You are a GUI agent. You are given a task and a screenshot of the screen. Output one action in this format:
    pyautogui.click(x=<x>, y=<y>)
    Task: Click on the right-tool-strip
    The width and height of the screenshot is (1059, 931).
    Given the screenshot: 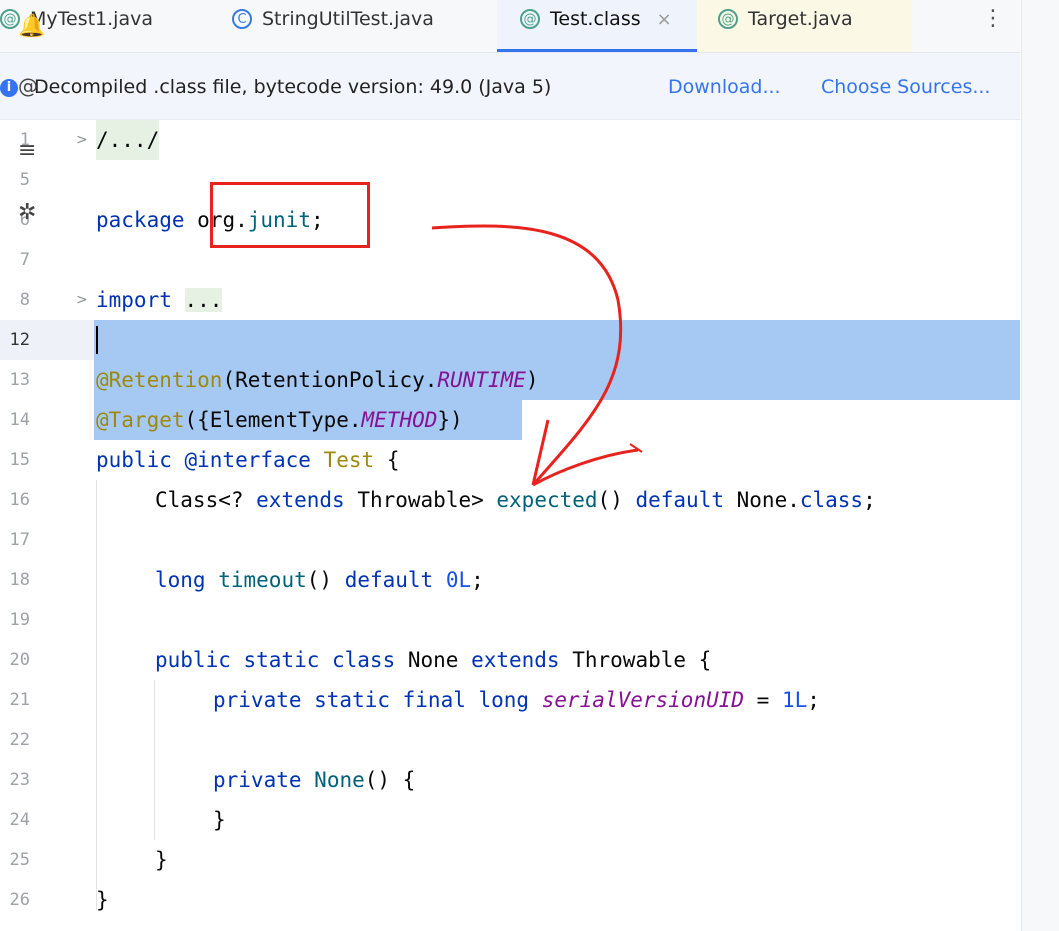 What is the action you would take?
    pyautogui.click(x=1040, y=465)
    